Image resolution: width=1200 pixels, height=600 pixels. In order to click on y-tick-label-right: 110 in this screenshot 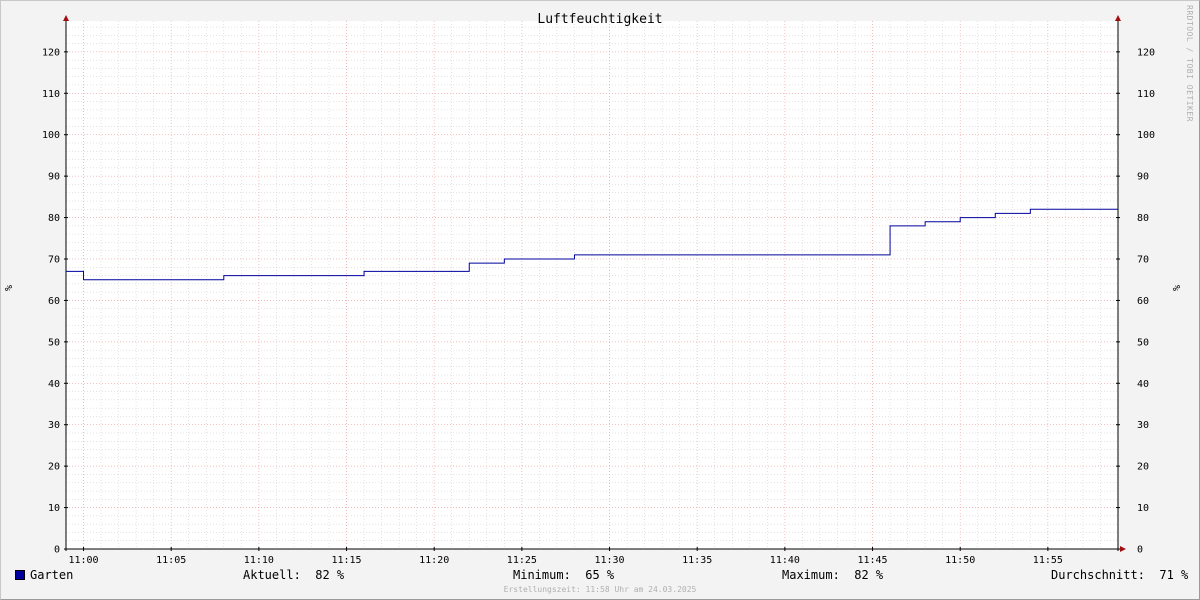, I will do `click(1146, 94)`.